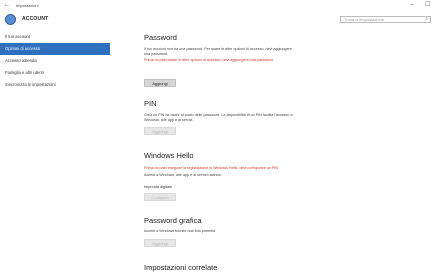 This screenshot has width=441, height=279. Describe the element at coordinates (55, 37) in the screenshot. I see `sidebar-item-il-tuo-account: Il tuo account` at that location.